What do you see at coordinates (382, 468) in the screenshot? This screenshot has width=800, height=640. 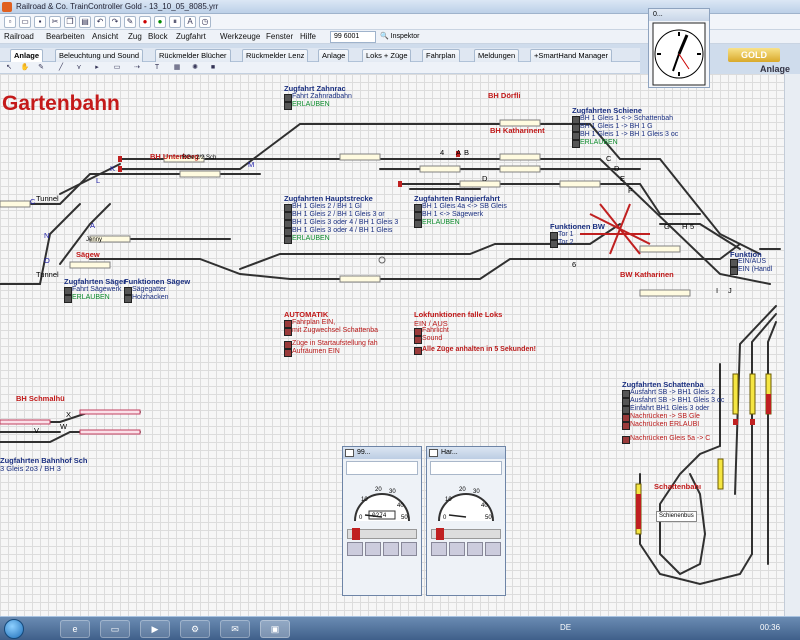 I see `throttle-1-loco-select` at bounding box center [382, 468].